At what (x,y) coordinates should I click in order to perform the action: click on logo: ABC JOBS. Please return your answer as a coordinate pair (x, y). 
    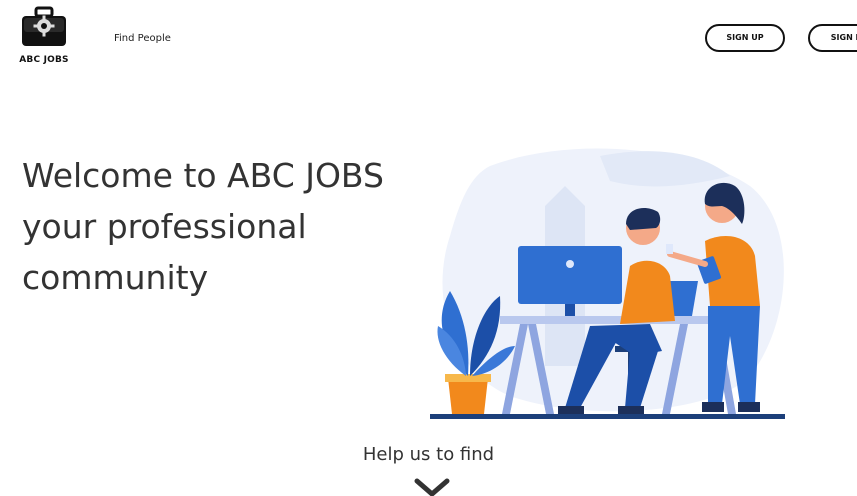
    Looking at the image, I should click on (44, 37).